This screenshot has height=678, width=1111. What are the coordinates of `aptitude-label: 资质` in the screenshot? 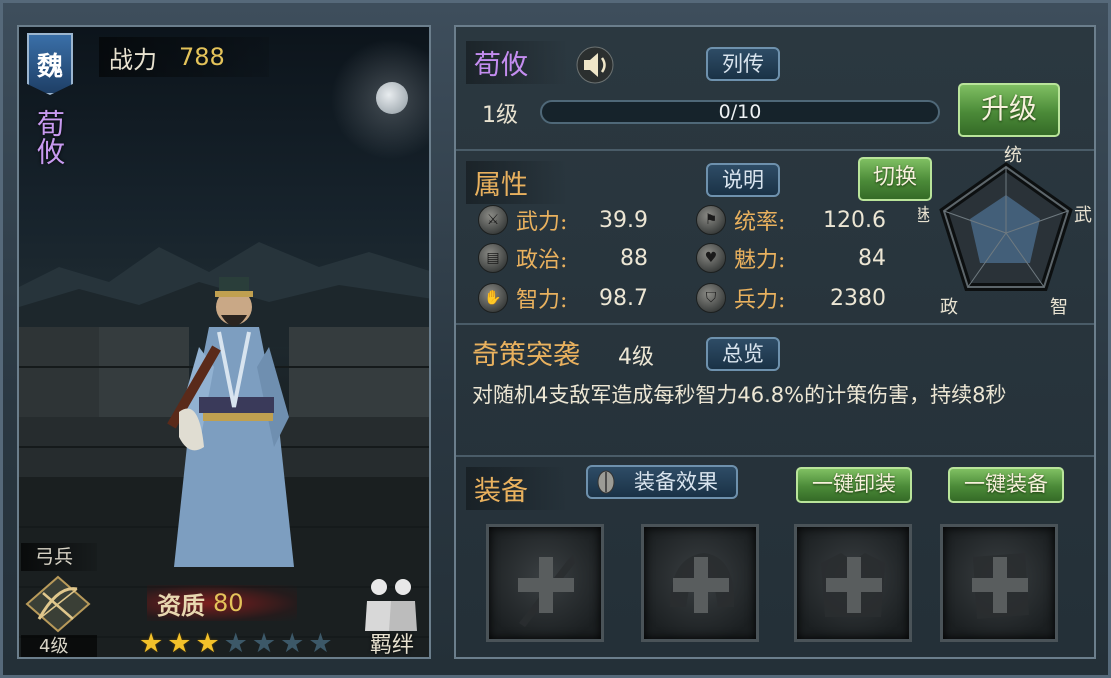 It's located at (181, 605).